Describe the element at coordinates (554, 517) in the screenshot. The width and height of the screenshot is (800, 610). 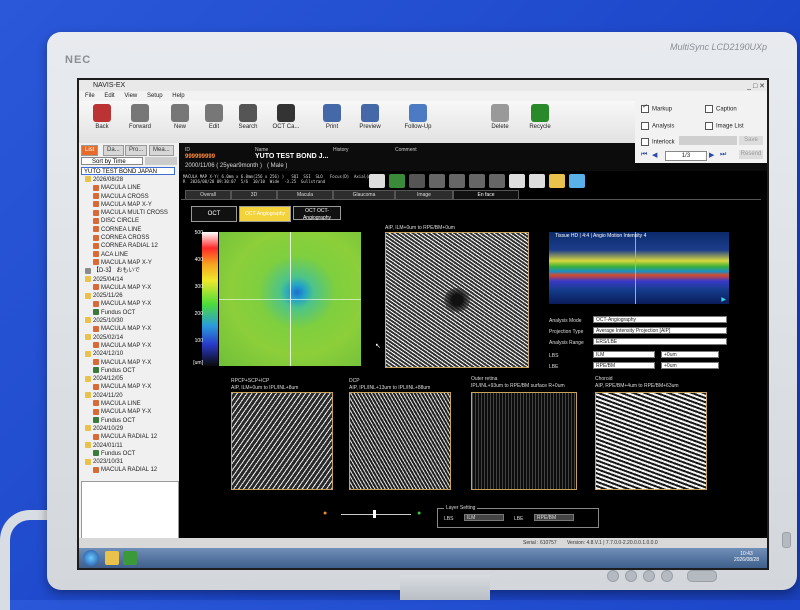
I see `layer-lbe-select: RPE/BM` at that location.